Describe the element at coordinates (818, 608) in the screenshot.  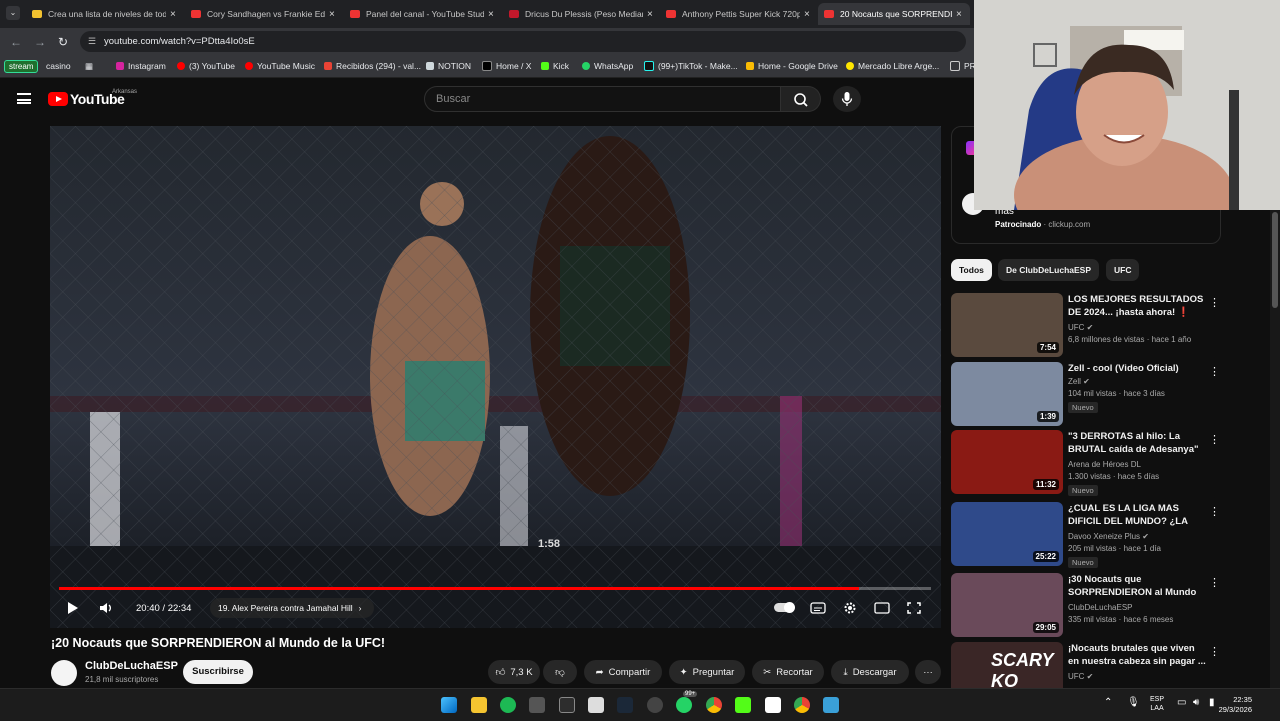
I see `subtitles-icon` at that location.